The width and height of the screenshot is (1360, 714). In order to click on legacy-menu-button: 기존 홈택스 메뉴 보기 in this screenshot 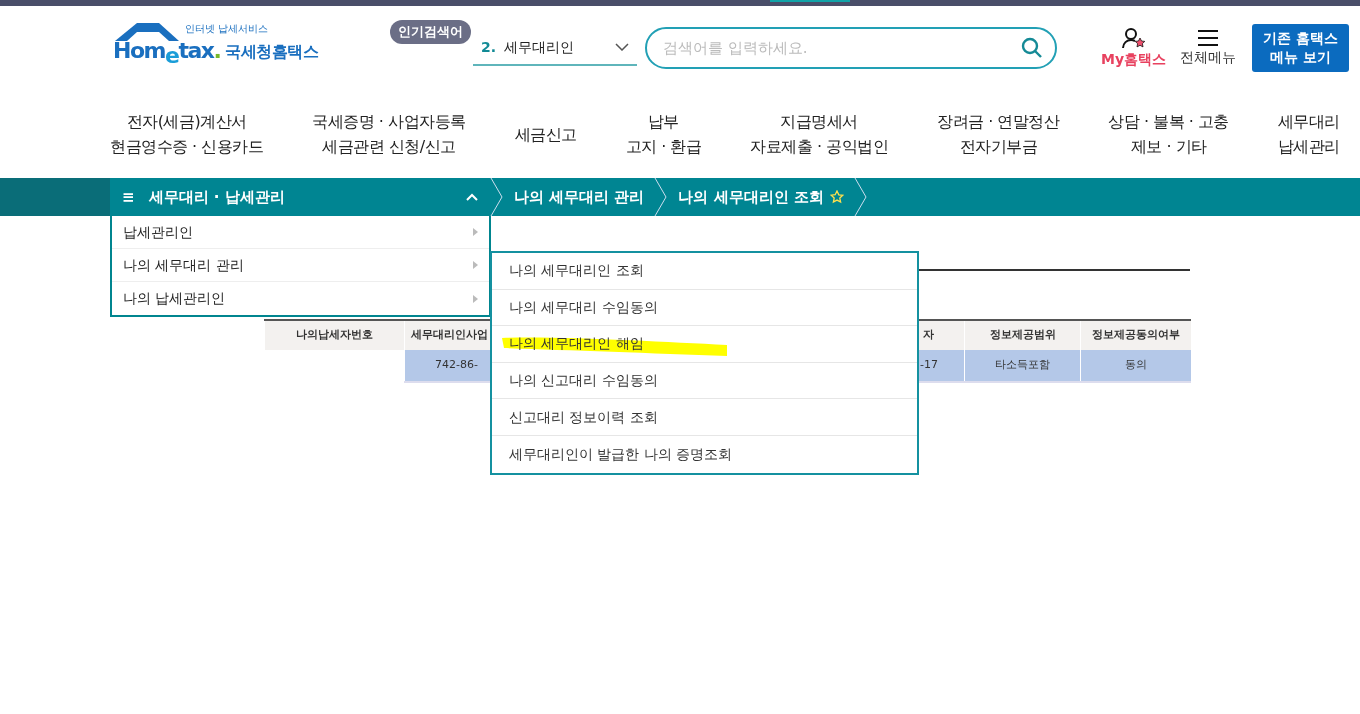, I will do `click(1301, 48)`.